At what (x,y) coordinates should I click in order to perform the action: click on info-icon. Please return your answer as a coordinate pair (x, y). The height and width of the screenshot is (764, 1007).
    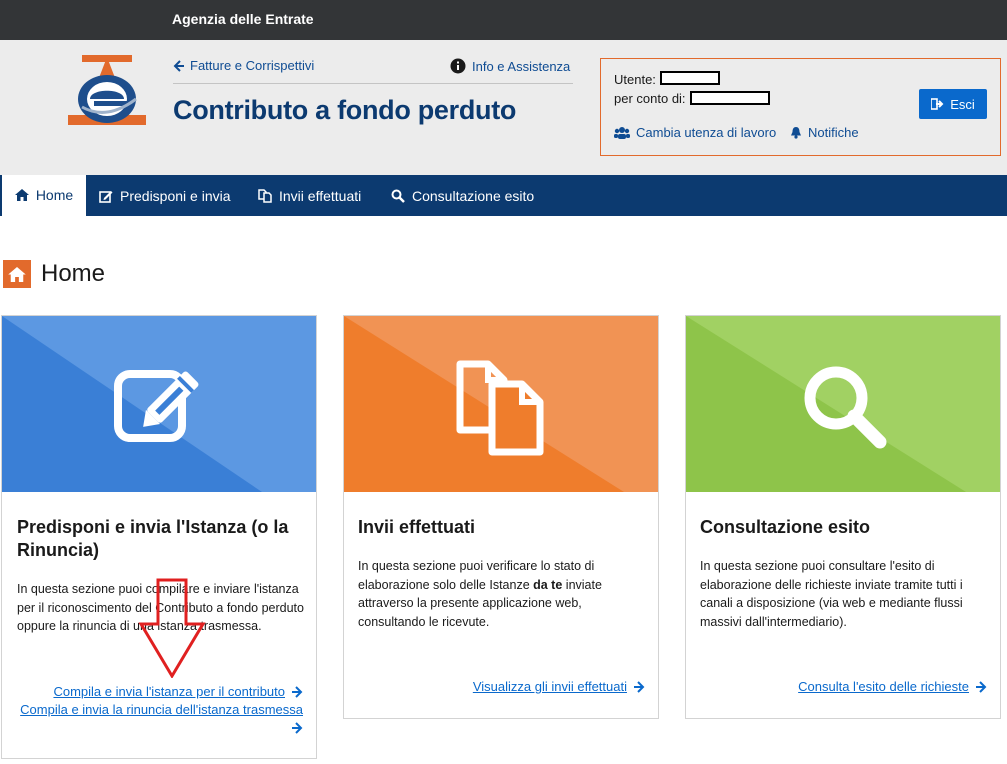
    Looking at the image, I should click on (458, 66).